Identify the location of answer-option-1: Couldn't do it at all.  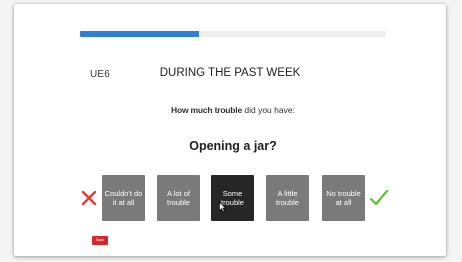
(123, 198).